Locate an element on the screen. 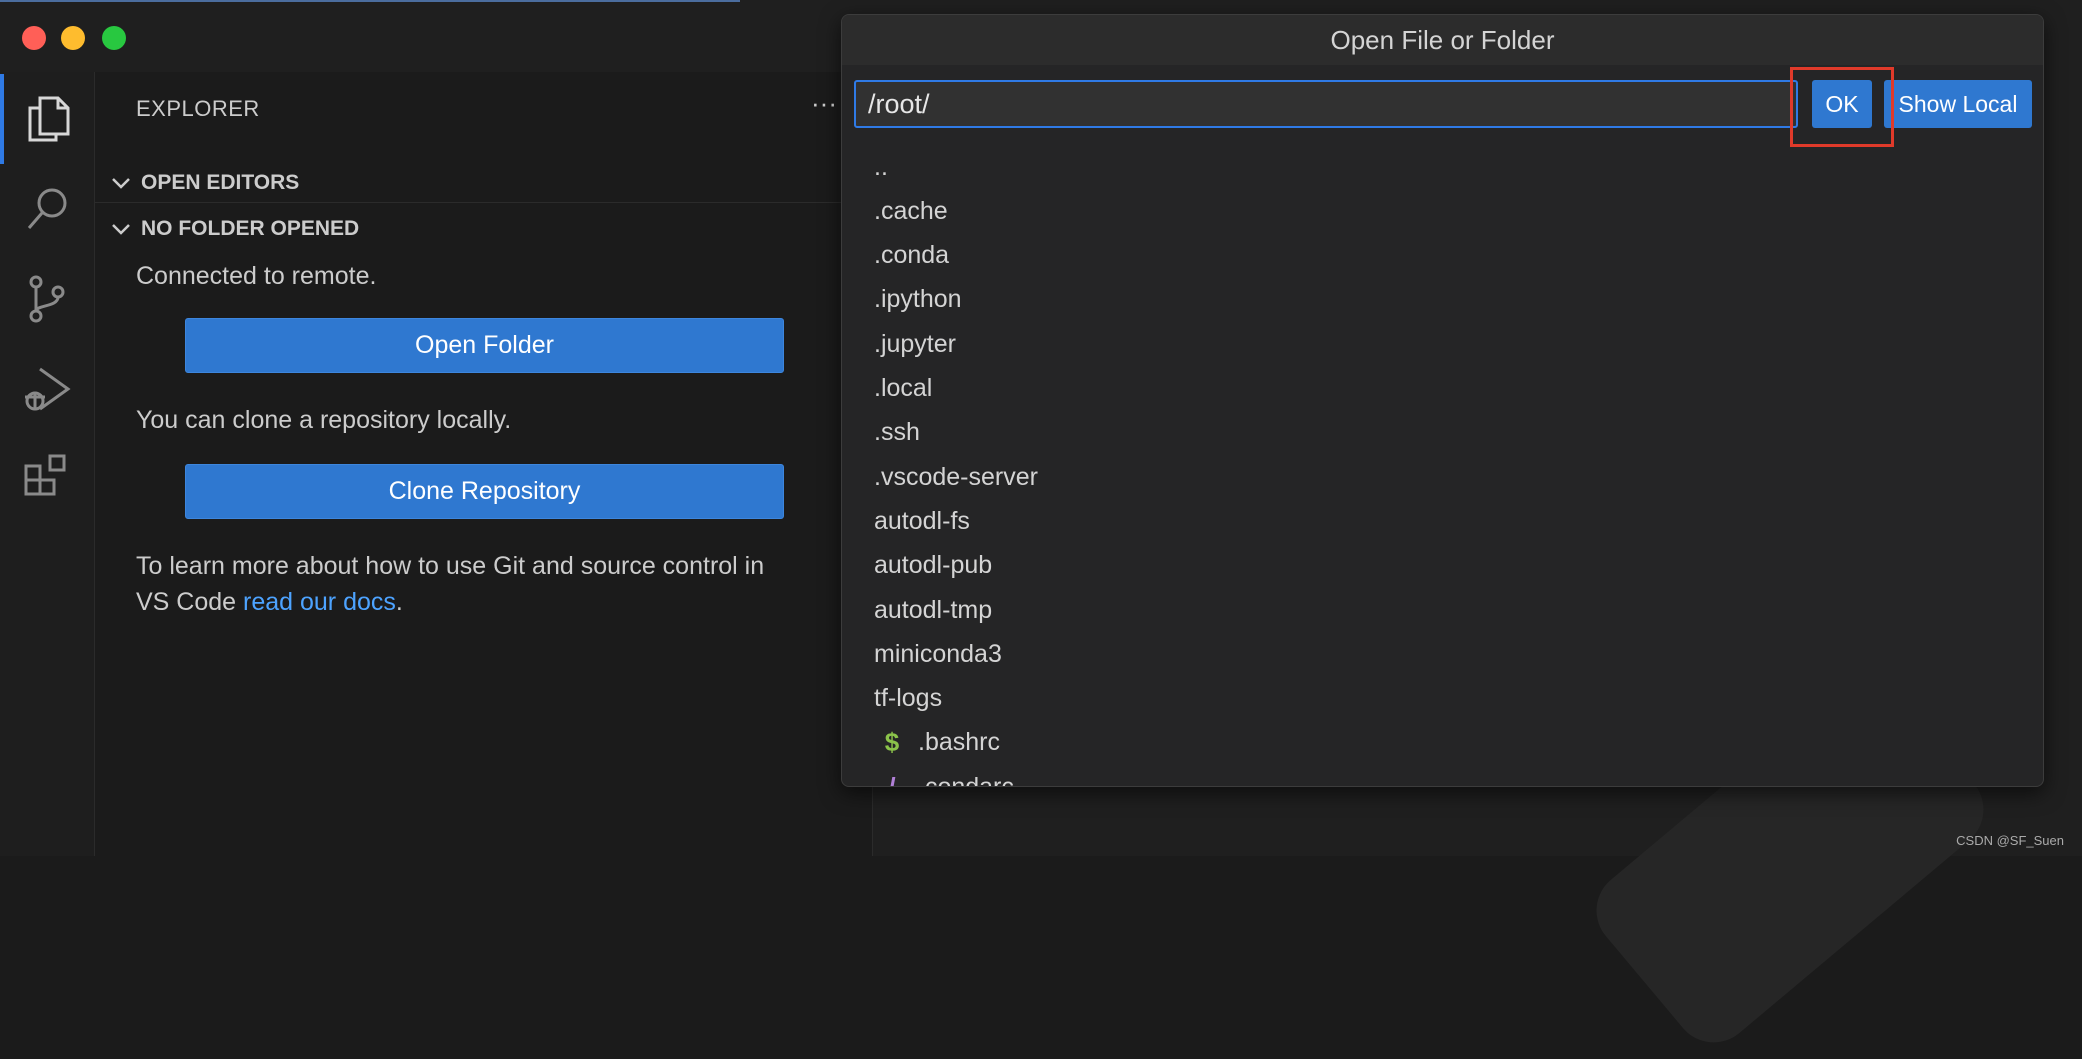 The height and width of the screenshot is (1059, 2082). file-name: autodl-tmp is located at coordinates (933, 609).